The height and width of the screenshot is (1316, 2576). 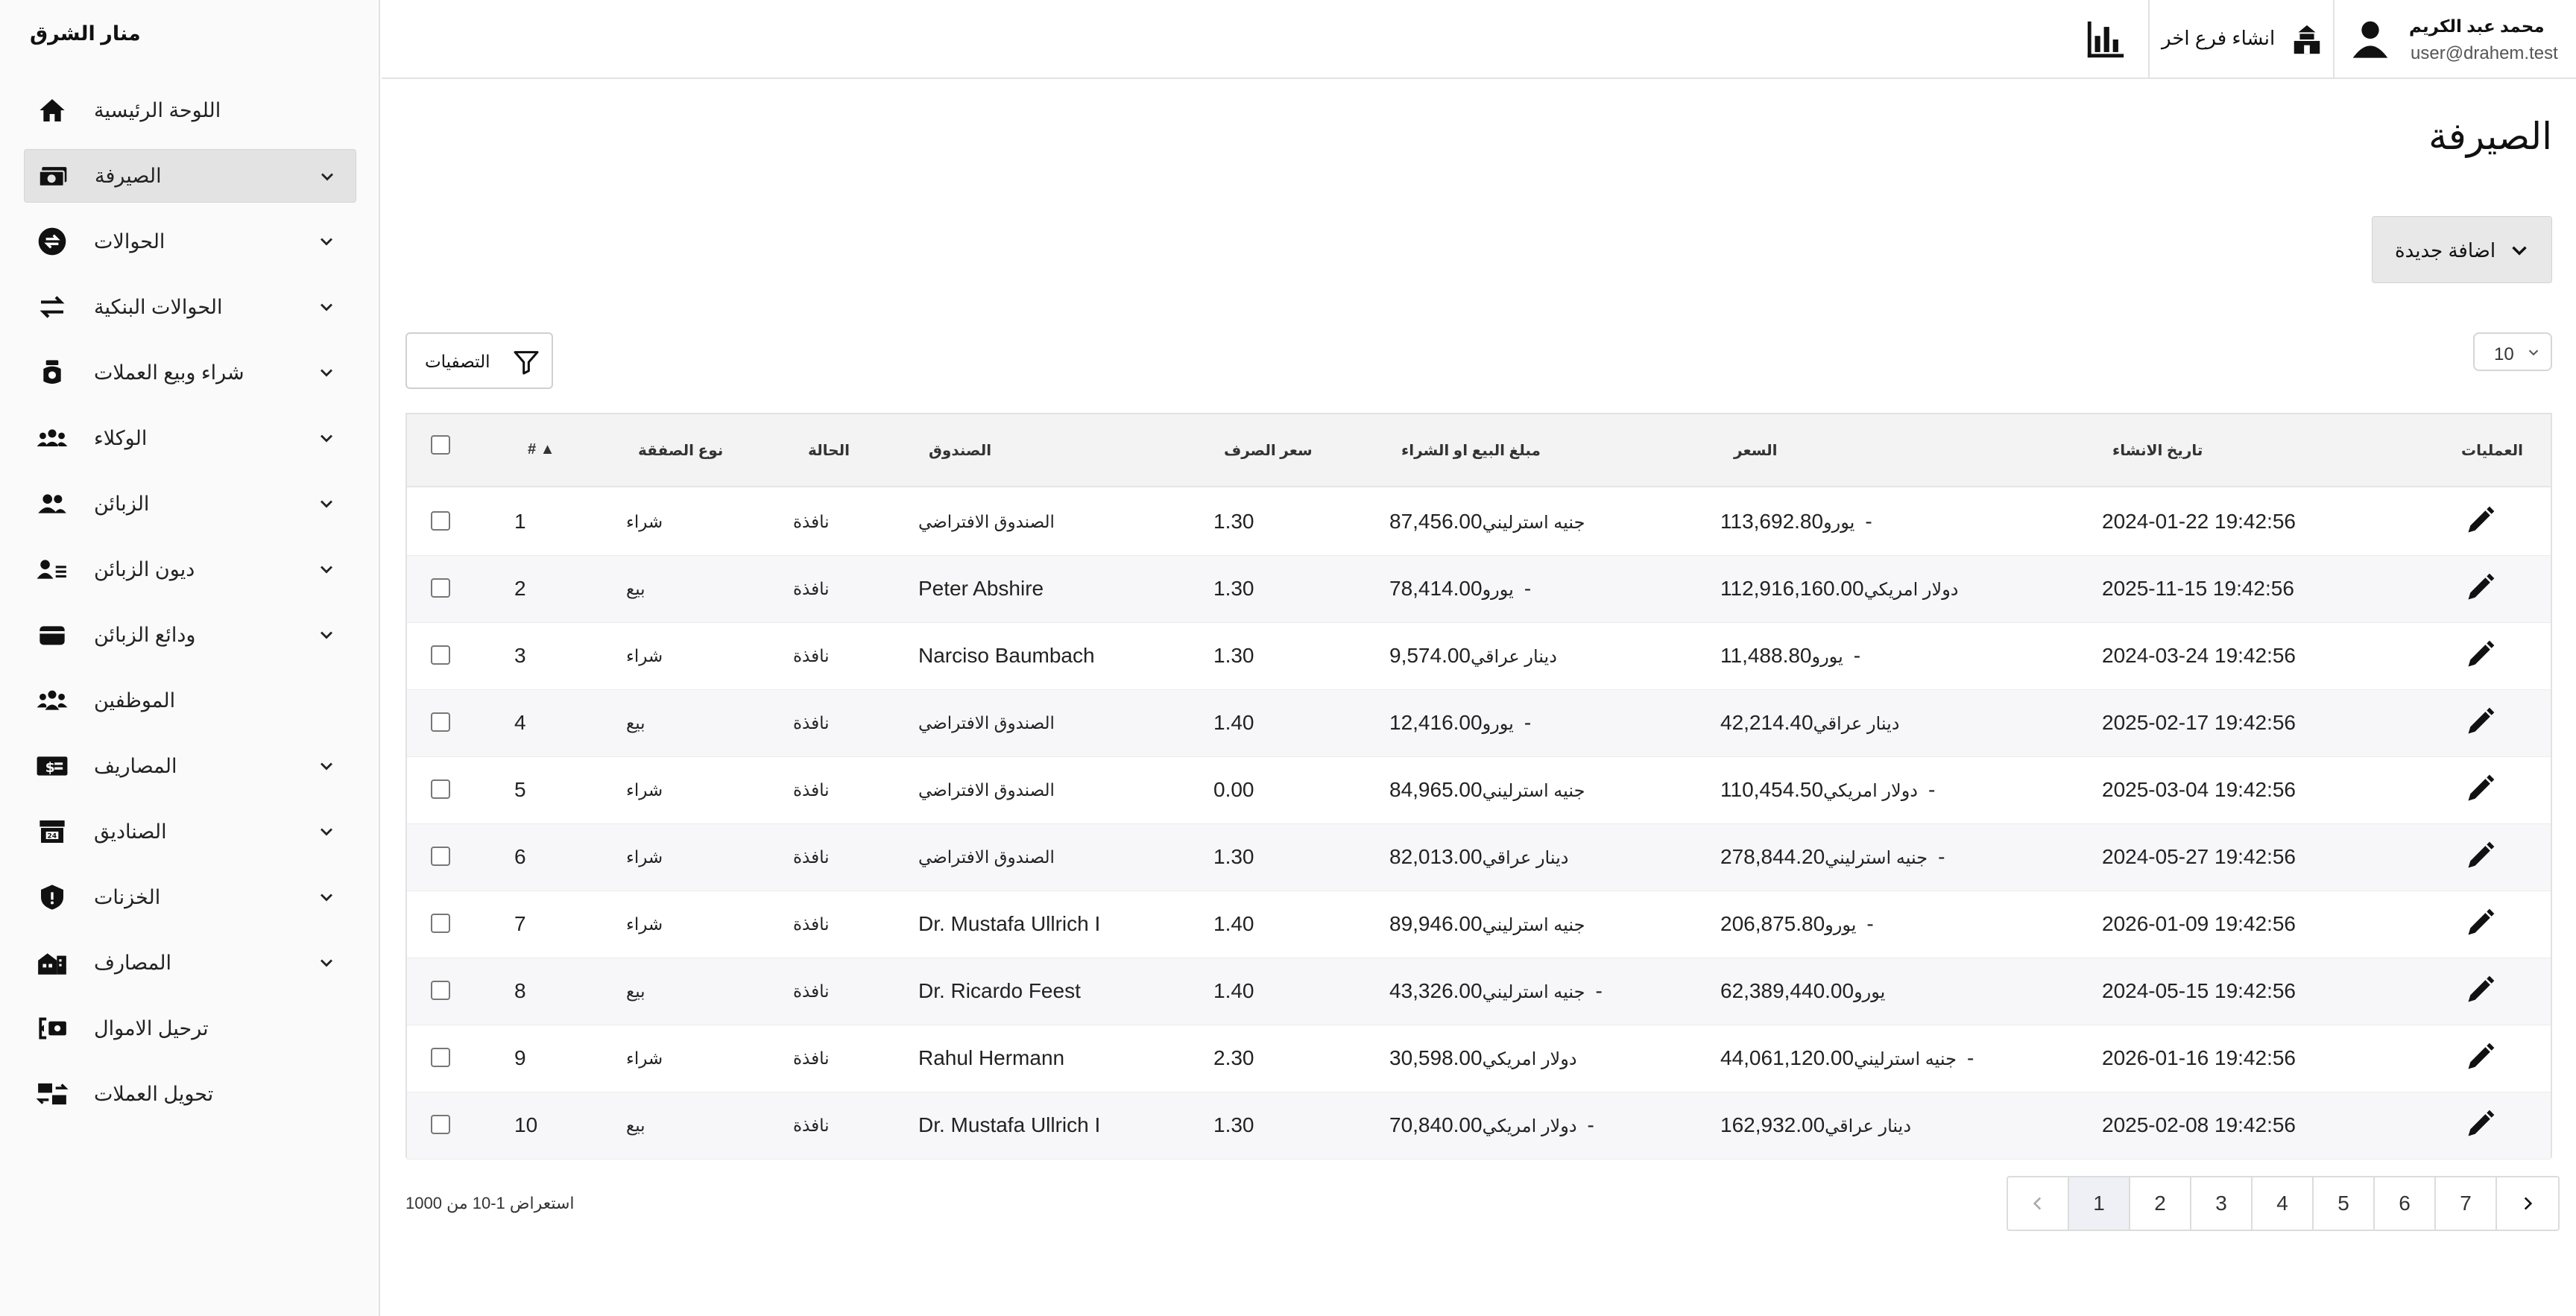 What do you see at coordinates (52, 635) in the screenshot?
I see `wallet-icon` at bounding box center [52, 635].